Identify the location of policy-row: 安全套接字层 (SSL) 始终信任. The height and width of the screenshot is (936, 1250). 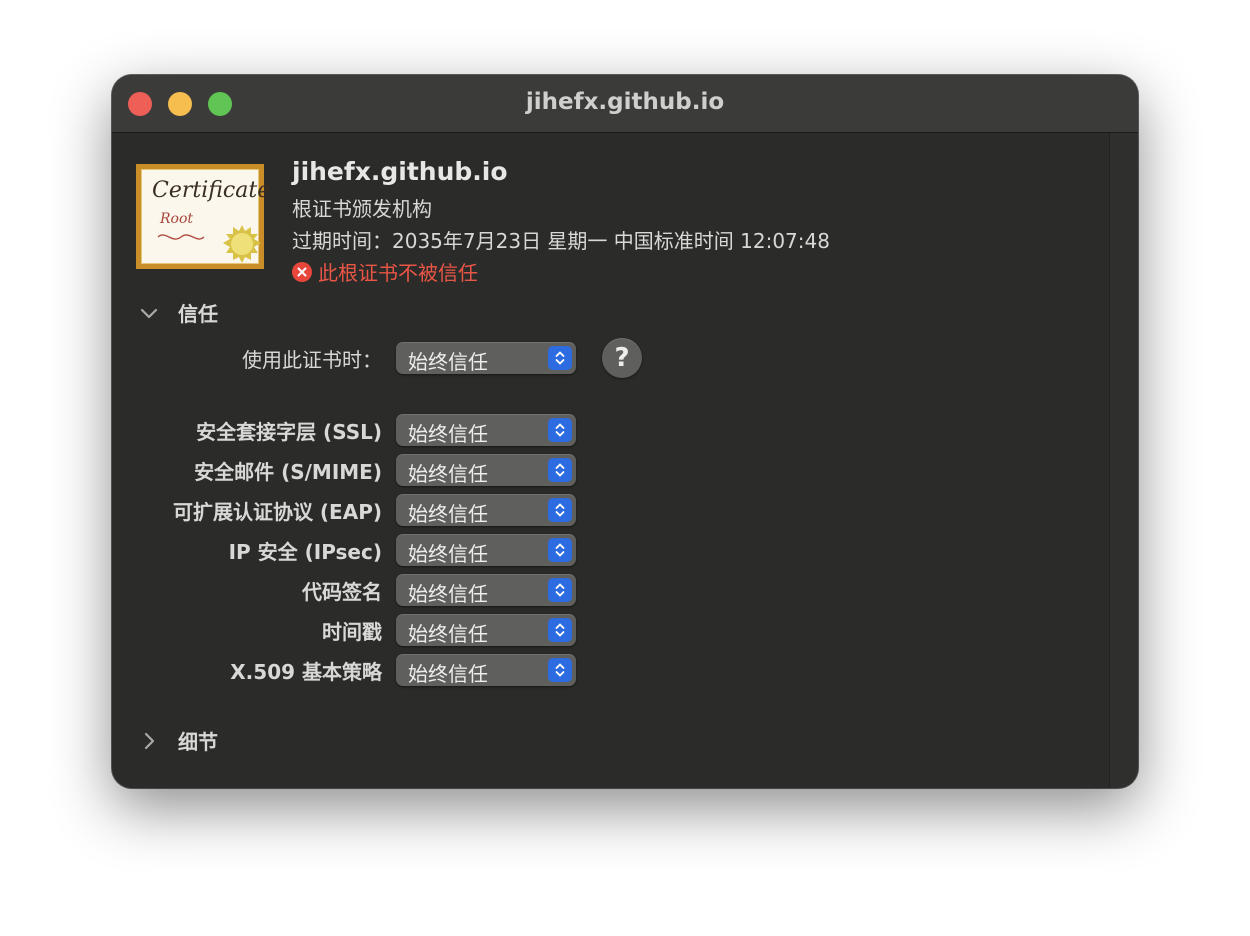
(412, 430).